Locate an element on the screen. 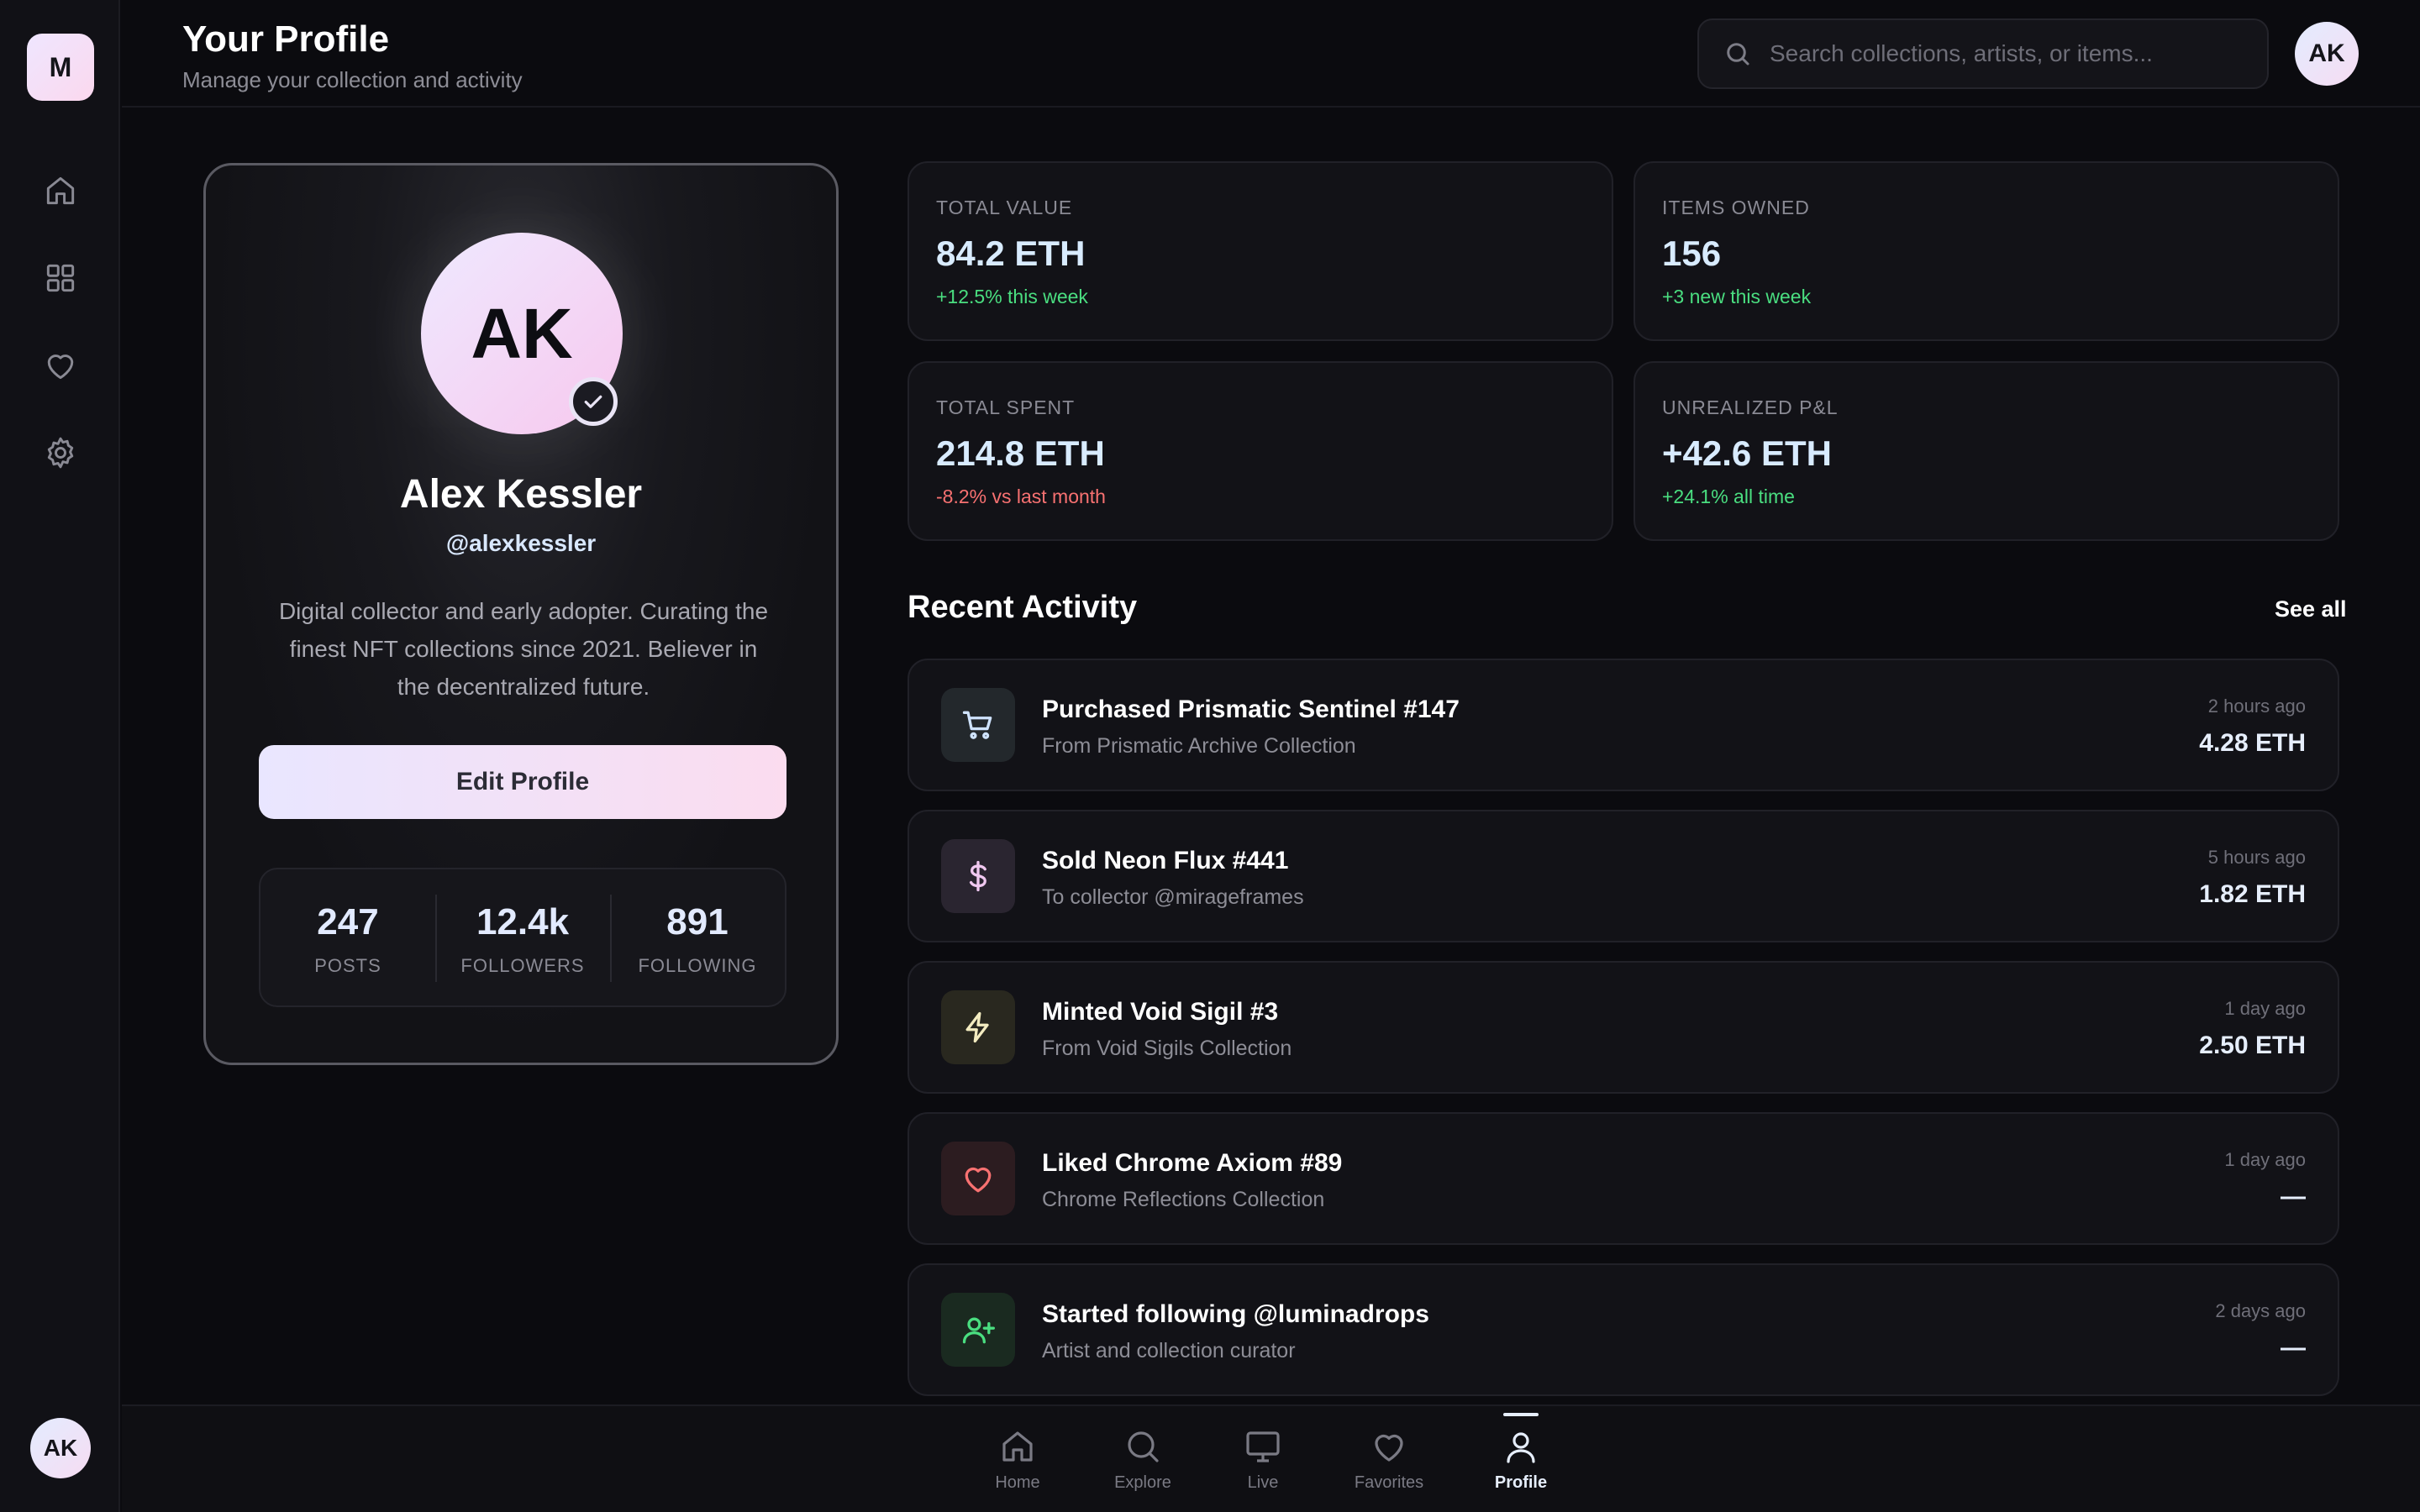 Image resolution: width=2420 pixels, height=1512 pixels. activity-title: Liked Chrome Axiom #89 is located at coordinates (1193, 1163).